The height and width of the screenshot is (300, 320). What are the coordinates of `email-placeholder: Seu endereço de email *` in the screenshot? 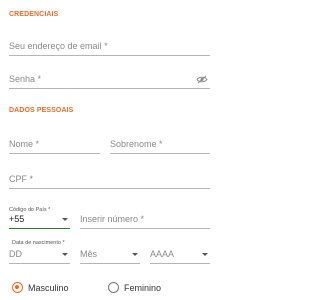 It's located at (58, 46).